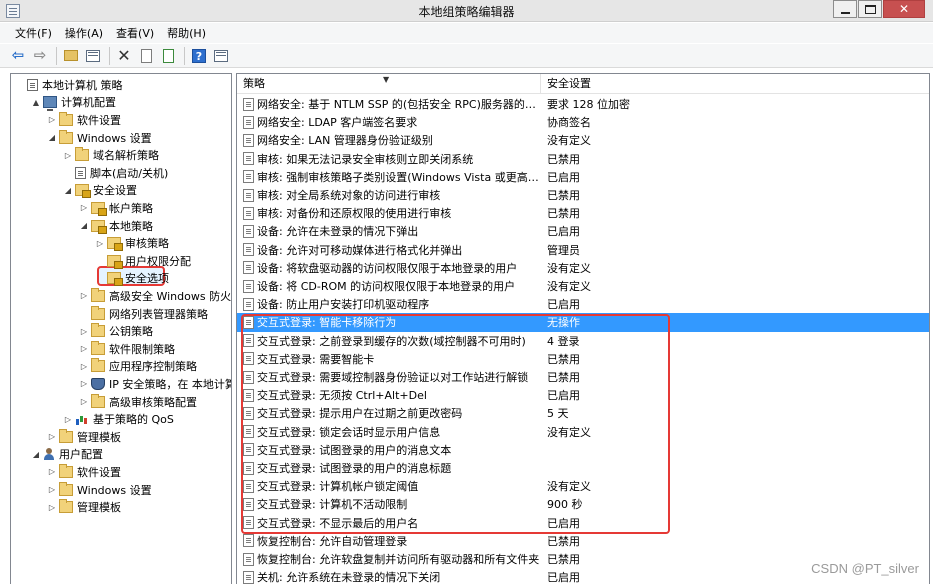 The image size is (933, 584). What do you see at coordinates (93, 56) in the screenshot?
I see `show-hide-tree-button` at bounding box center [93, 56].